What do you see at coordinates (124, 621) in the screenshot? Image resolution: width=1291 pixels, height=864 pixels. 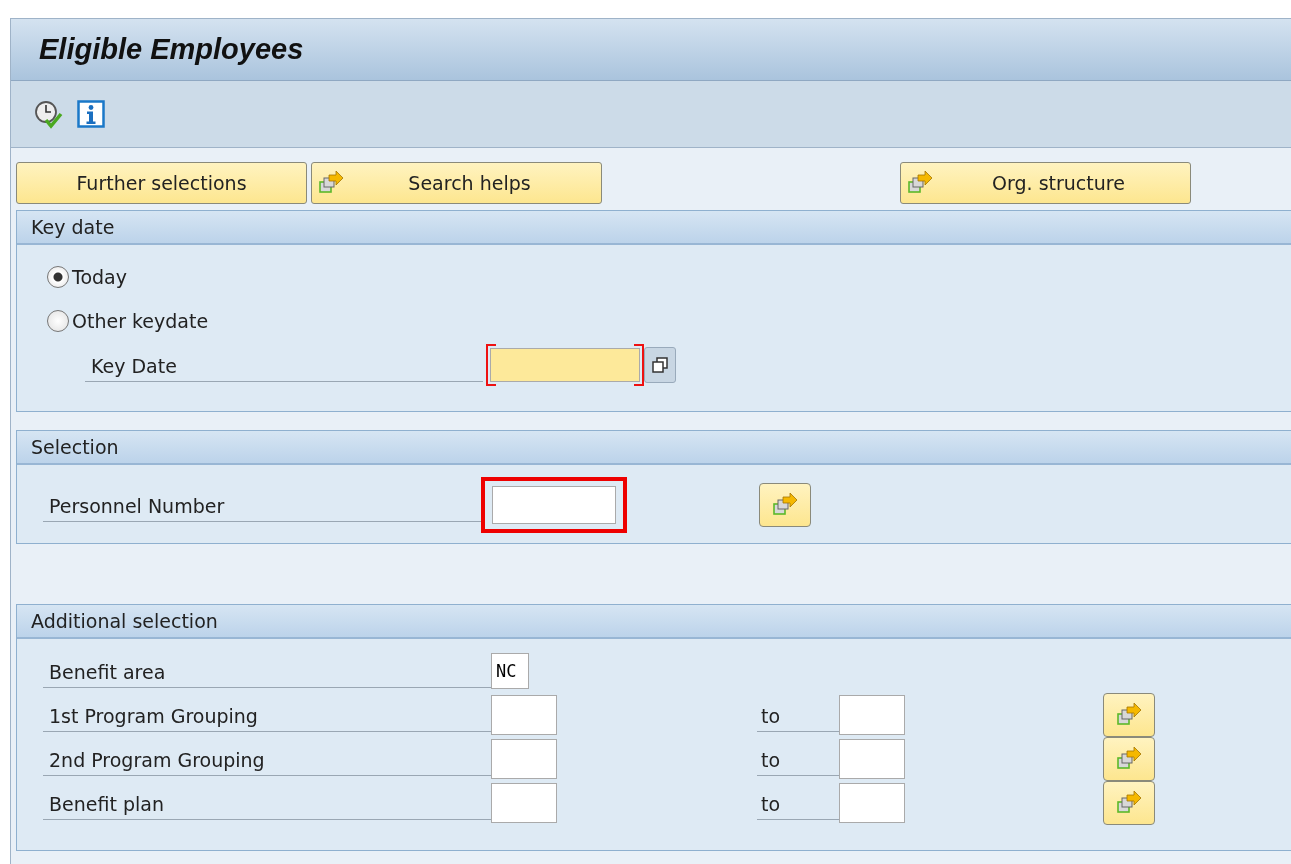 I see `group-title: Additional selection` at bounding box center [124, 621].